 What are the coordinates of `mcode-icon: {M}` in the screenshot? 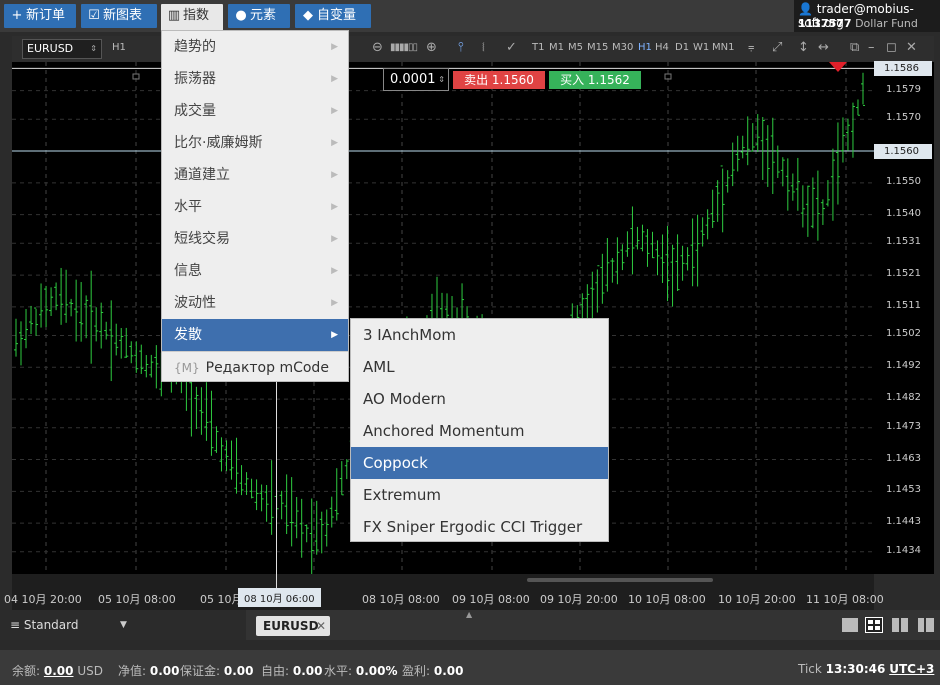 It's located at (187, 368).